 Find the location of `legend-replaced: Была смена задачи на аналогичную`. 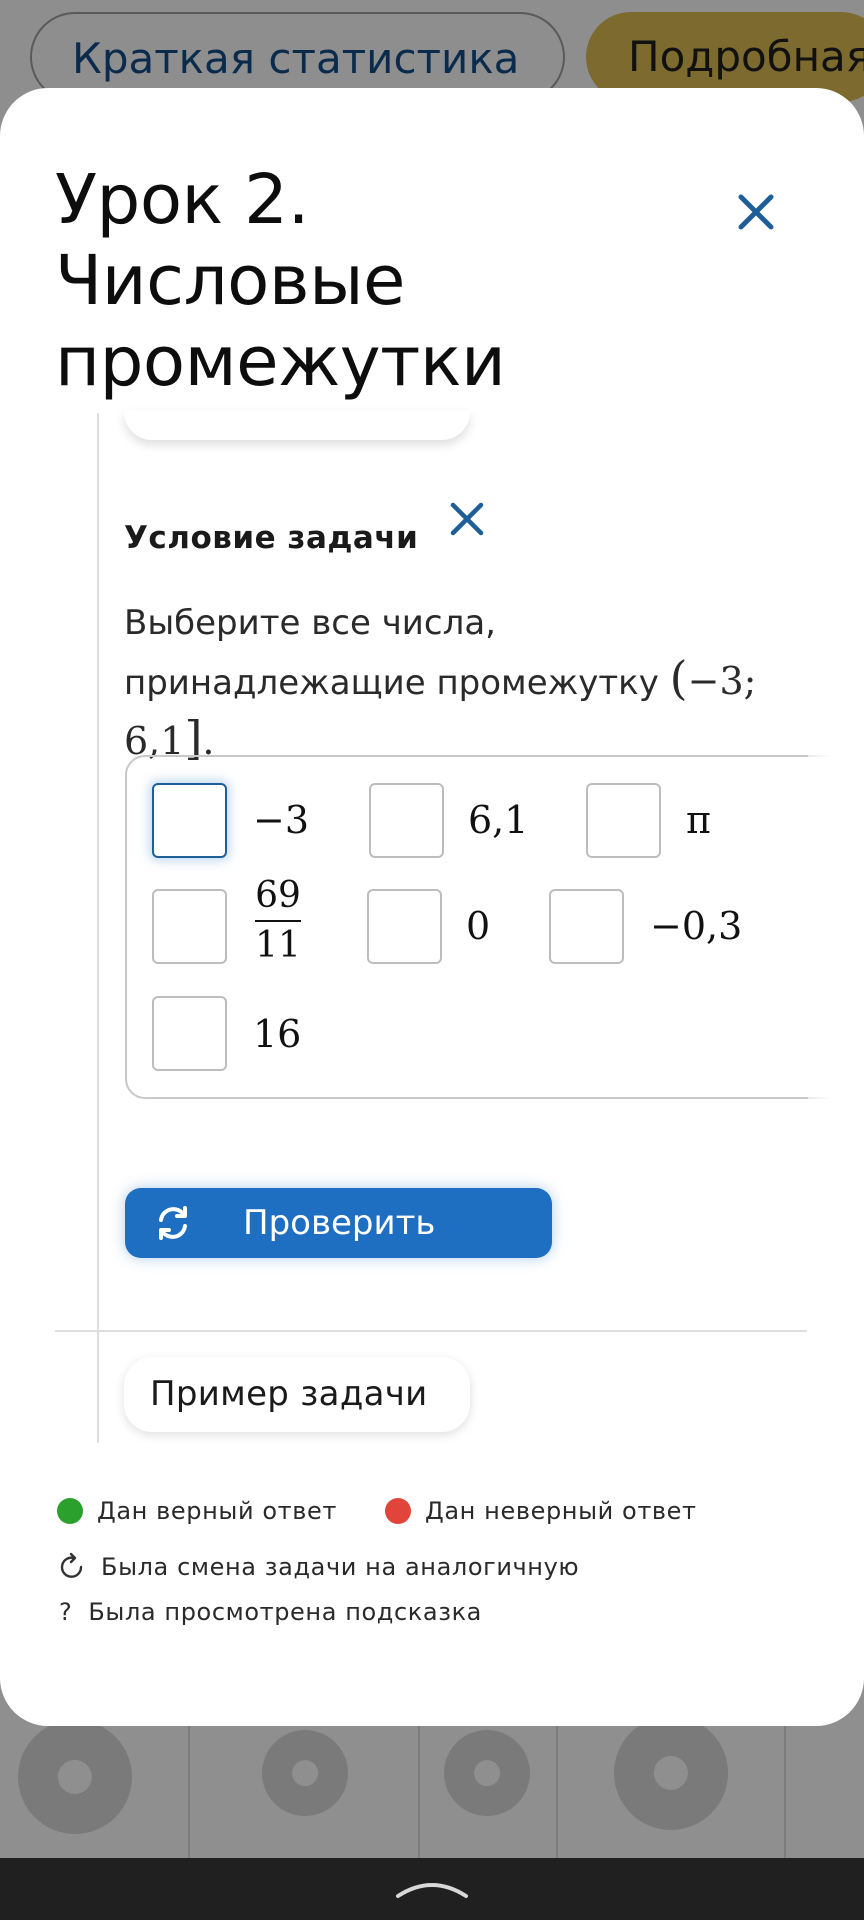

legend-replaced: Была смена задачи на аналогичную is located at coordinates (318, 1567).